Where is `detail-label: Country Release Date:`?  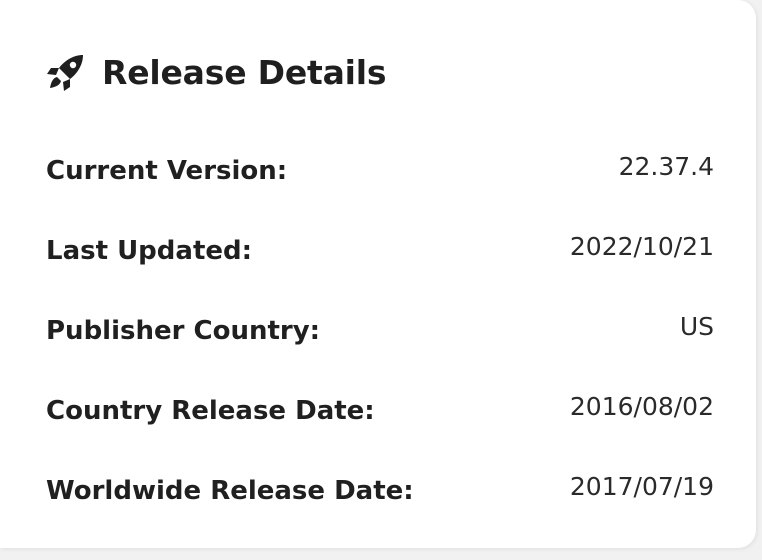
detail-label: Country Release Date: is located at coordinates (210, 411).